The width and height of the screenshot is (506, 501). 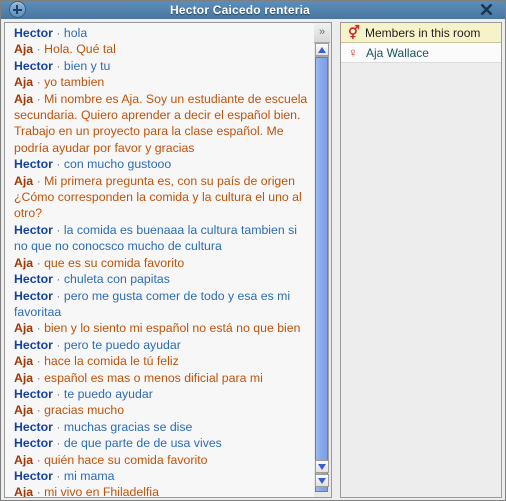 I want to click on collapse-panel-button: », so click(x=322, y=33).